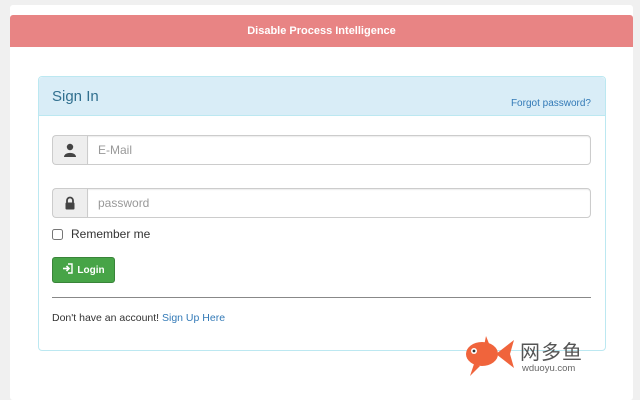 The width and height of the screenshot is (640, 400). I want to click on remember-me-checkbox, so click(57, 234).